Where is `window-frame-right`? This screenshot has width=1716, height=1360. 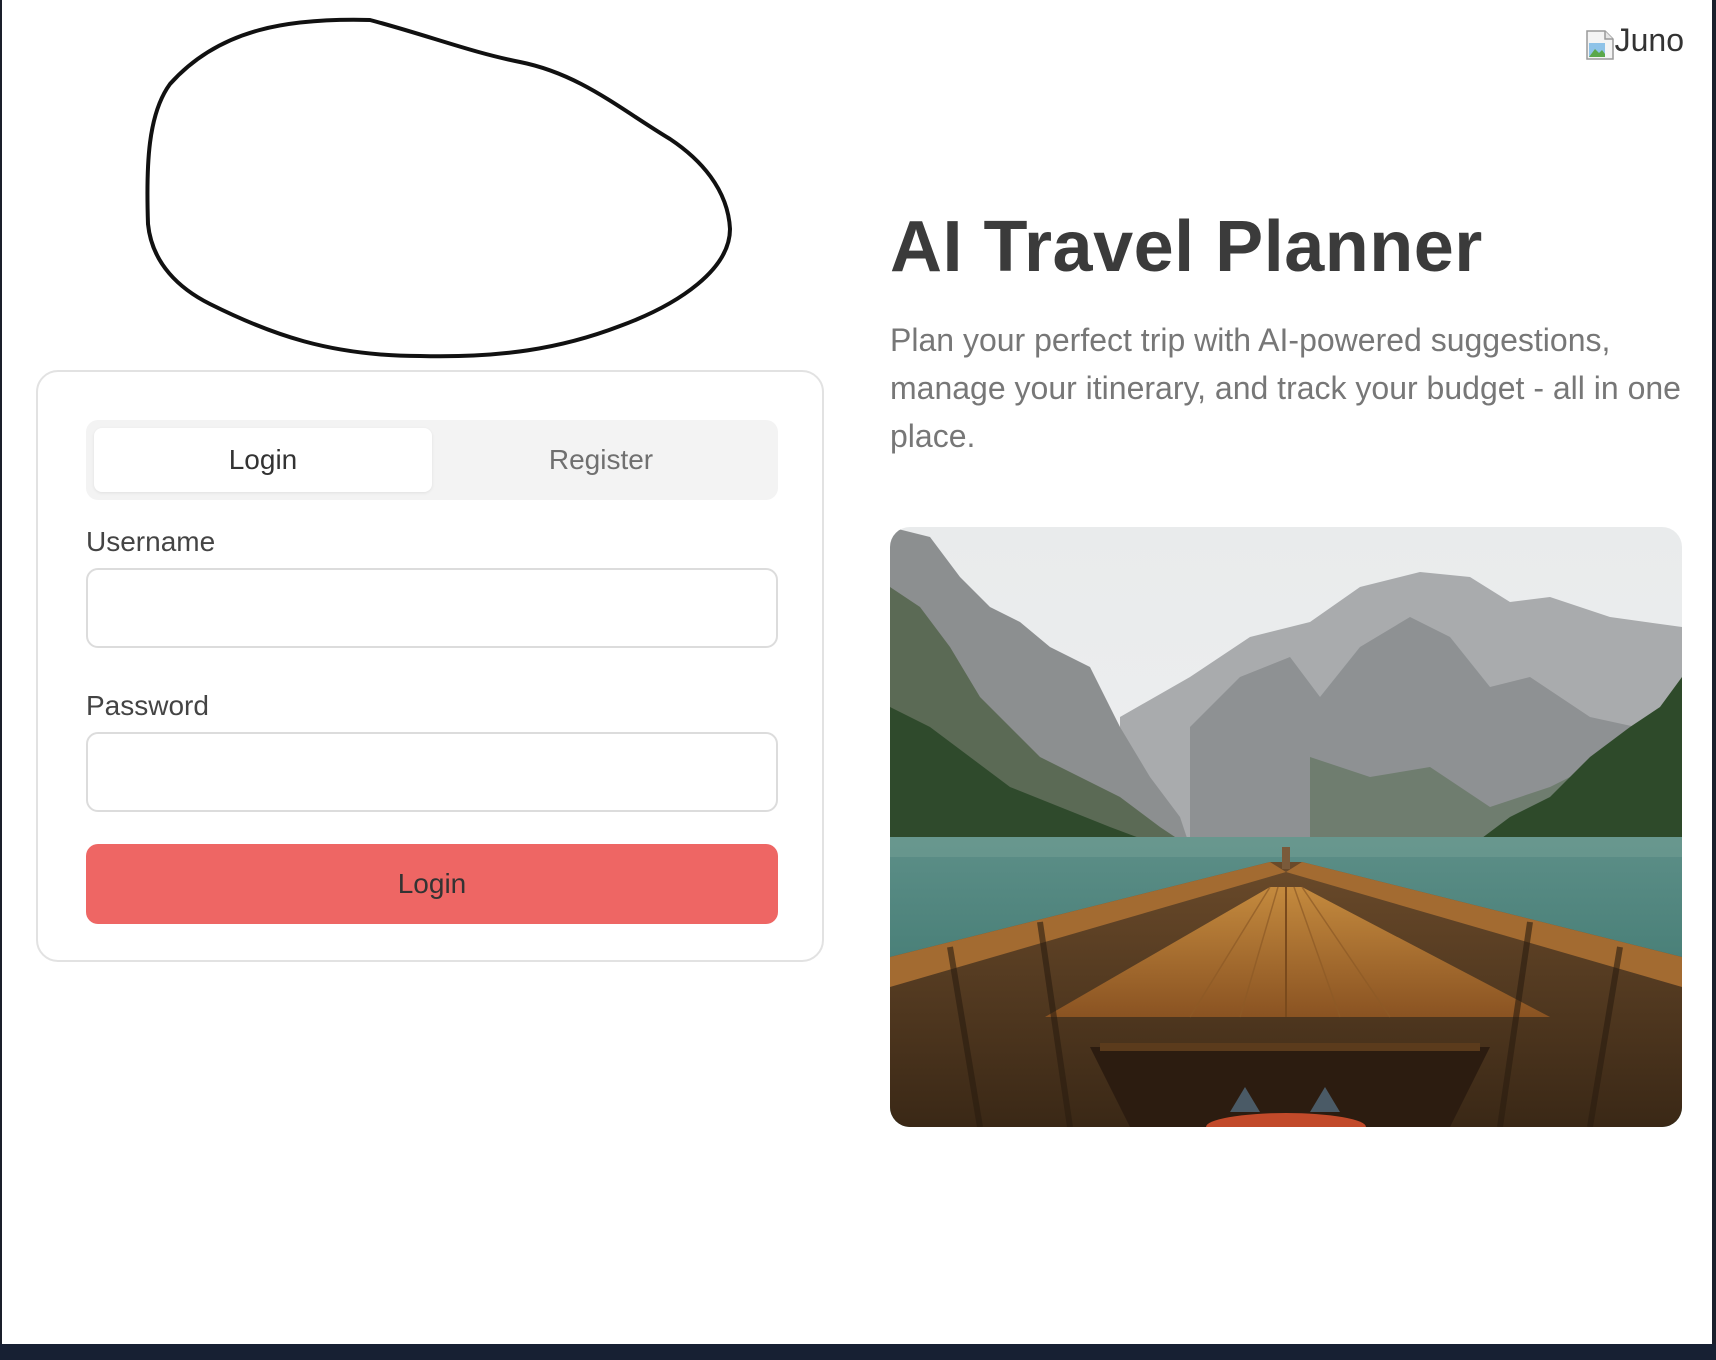
window-frame-right is located at coordinates (1714, 672).